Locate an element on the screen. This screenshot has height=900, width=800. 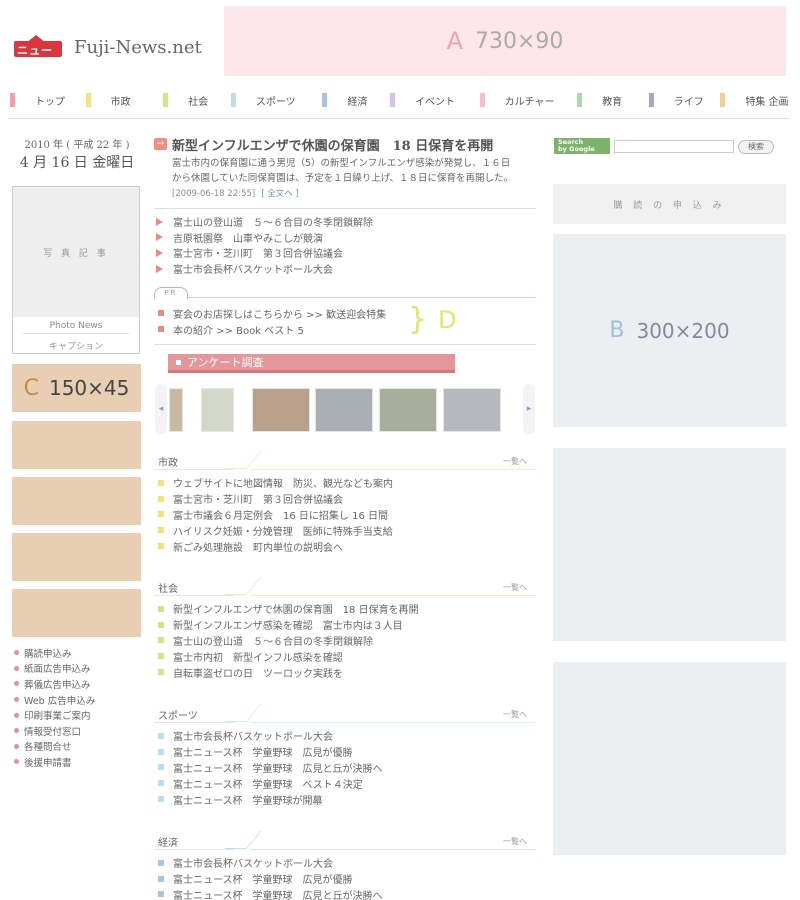
section-item: ウェブサイトに地図情報 防災、観光なども案内 is located at coordinates (348, 483).